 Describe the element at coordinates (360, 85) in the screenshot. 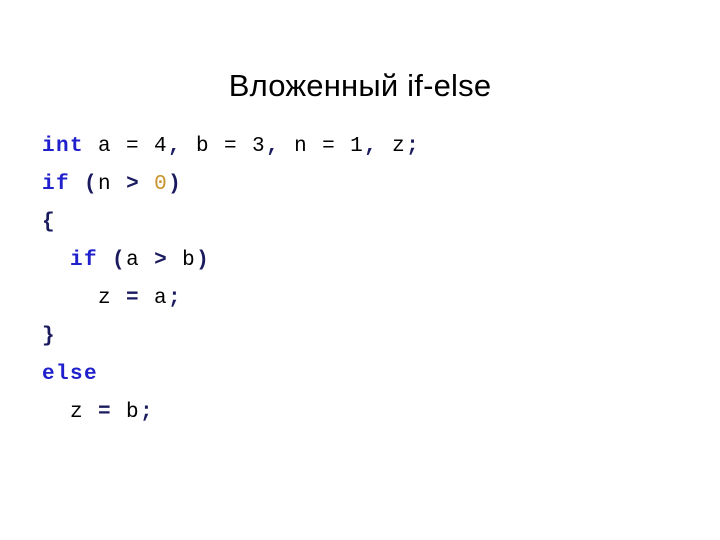

I see `page-title: Вложенный if-else` at that location.